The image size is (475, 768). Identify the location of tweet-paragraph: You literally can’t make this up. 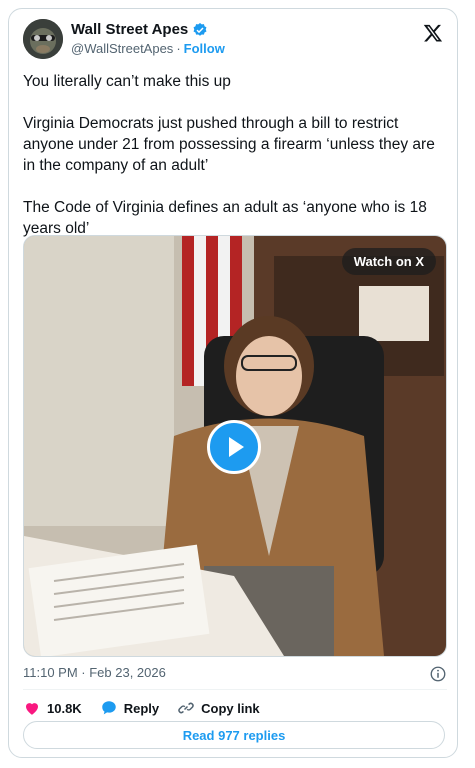
(127, 81).